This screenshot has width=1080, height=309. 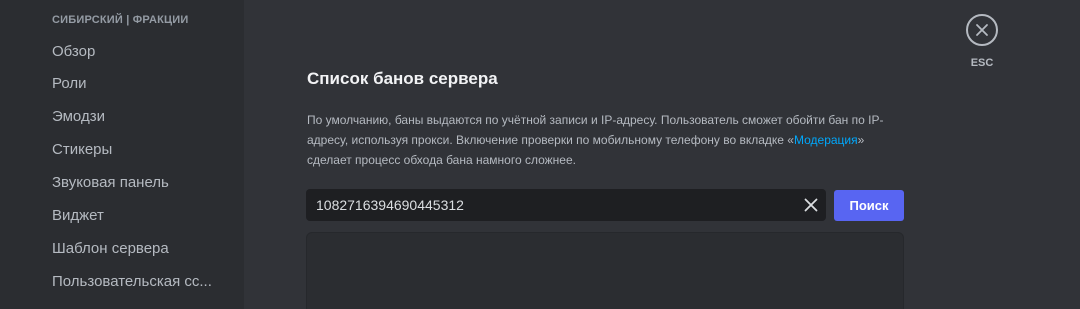 What do you see at coordinates (137, 150) in the screenshot?
I see `sidebar-item-stickers: Стикеры` at bounding box center [137, 150].